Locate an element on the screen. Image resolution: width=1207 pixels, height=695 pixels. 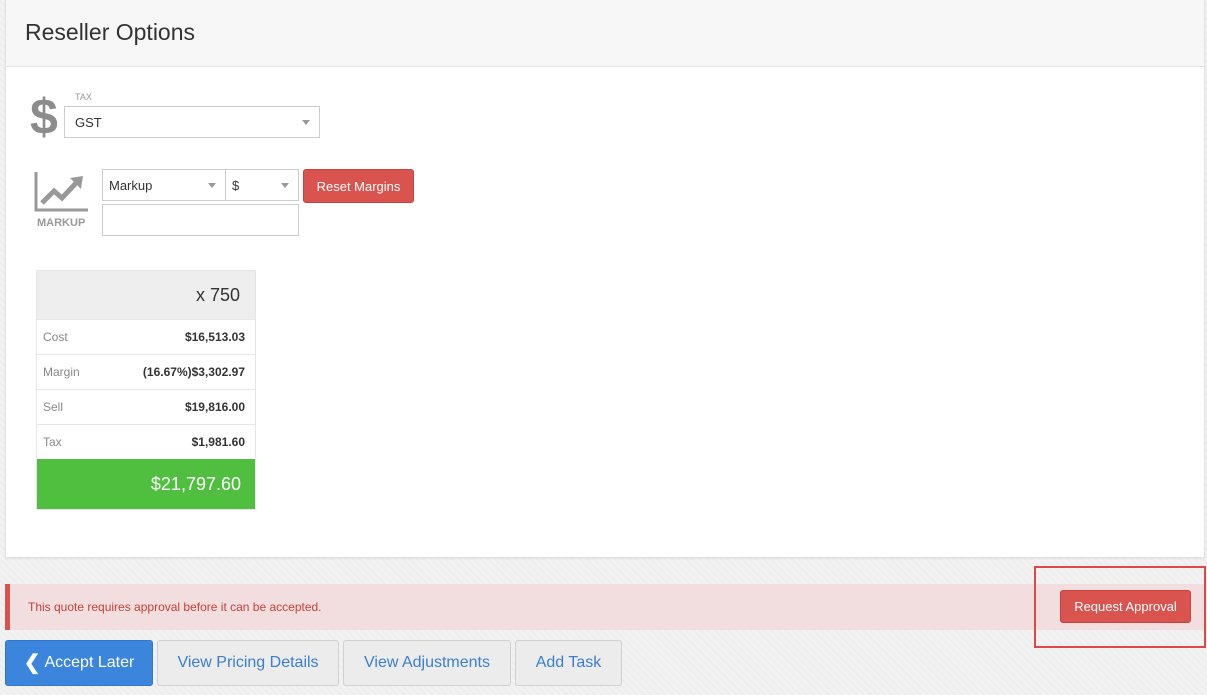
dollar-icon: $ is located at coordinates (44, 117).